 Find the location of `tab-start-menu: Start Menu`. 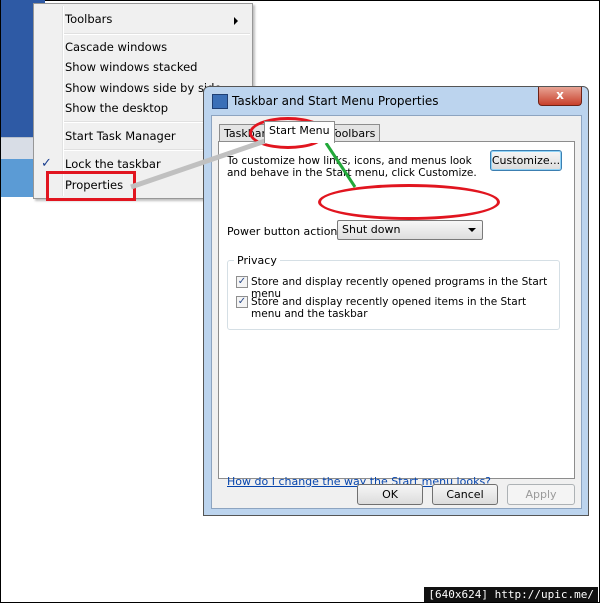

tab-start-menu: Start Menu is located at coordinates (299, 132).